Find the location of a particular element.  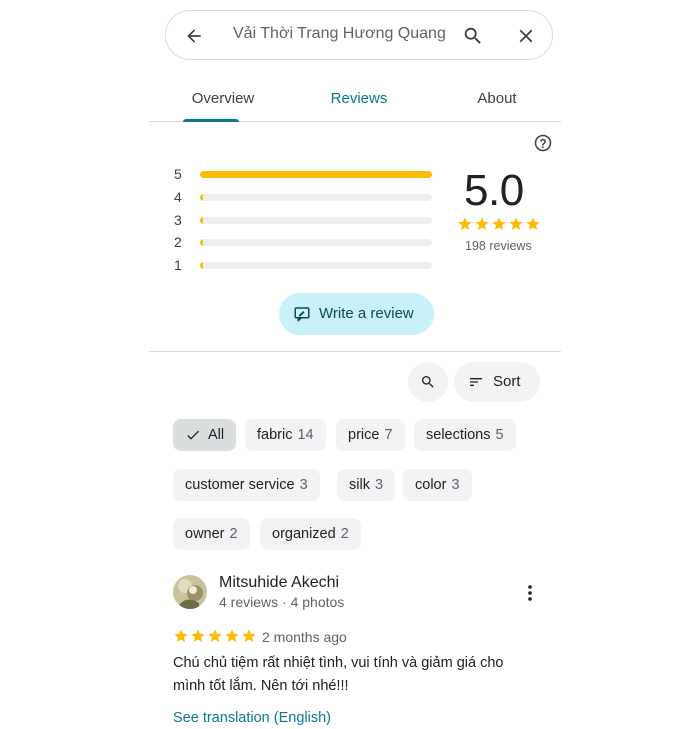

rating-row-1: 1 is located at coordinates (304, 265).